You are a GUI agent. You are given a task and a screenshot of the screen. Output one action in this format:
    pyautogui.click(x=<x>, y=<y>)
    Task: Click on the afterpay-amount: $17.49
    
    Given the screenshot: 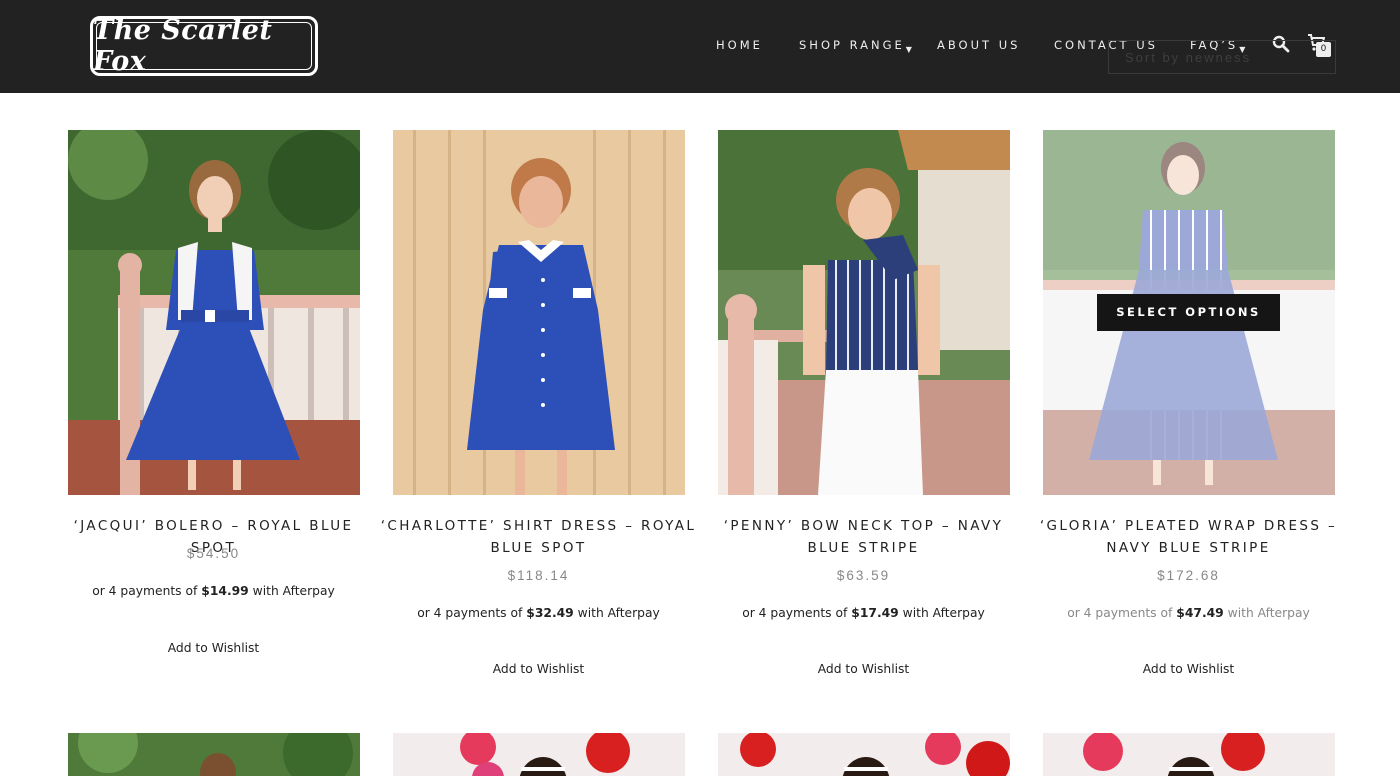 What is the action you would take?
    pyautogui.click(x=875, y=613)
    